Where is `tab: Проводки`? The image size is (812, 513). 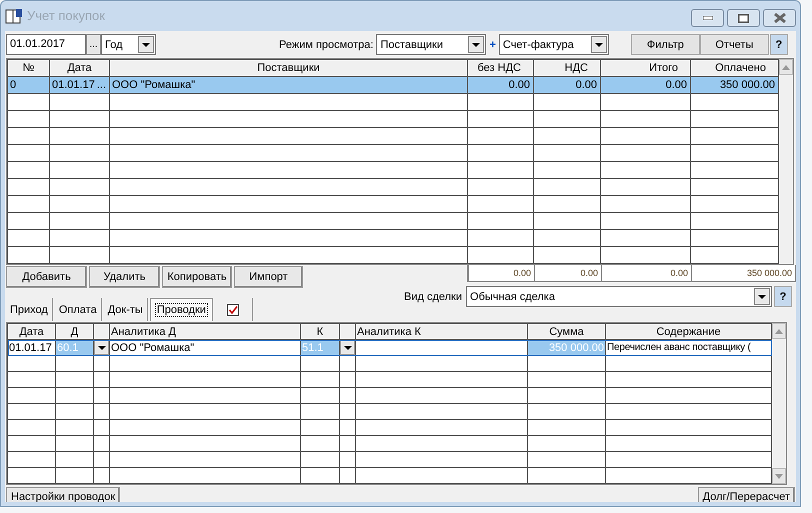 tab: Проводки is located at coordinates (181, 309).